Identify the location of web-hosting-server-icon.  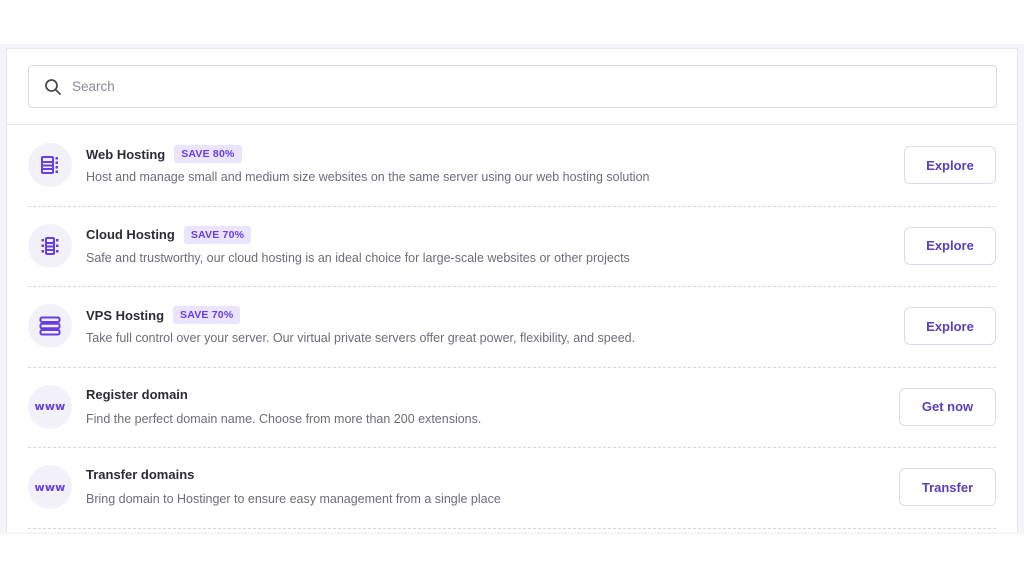
(50, 165).